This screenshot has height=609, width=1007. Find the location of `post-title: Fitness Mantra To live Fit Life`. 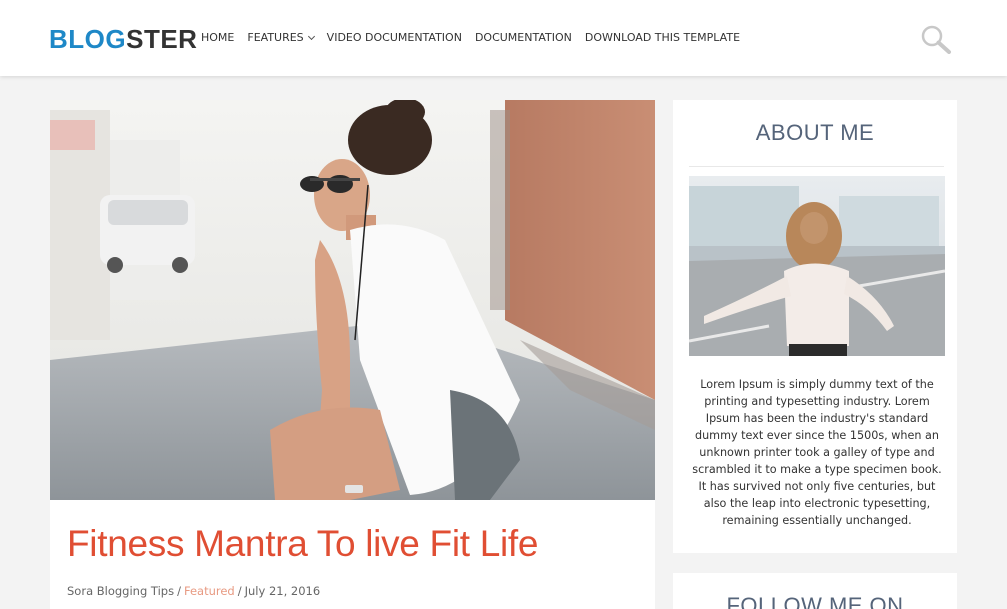

post-title: Fitness Mantra To live Fit Life is located at coordinates (303, 544).